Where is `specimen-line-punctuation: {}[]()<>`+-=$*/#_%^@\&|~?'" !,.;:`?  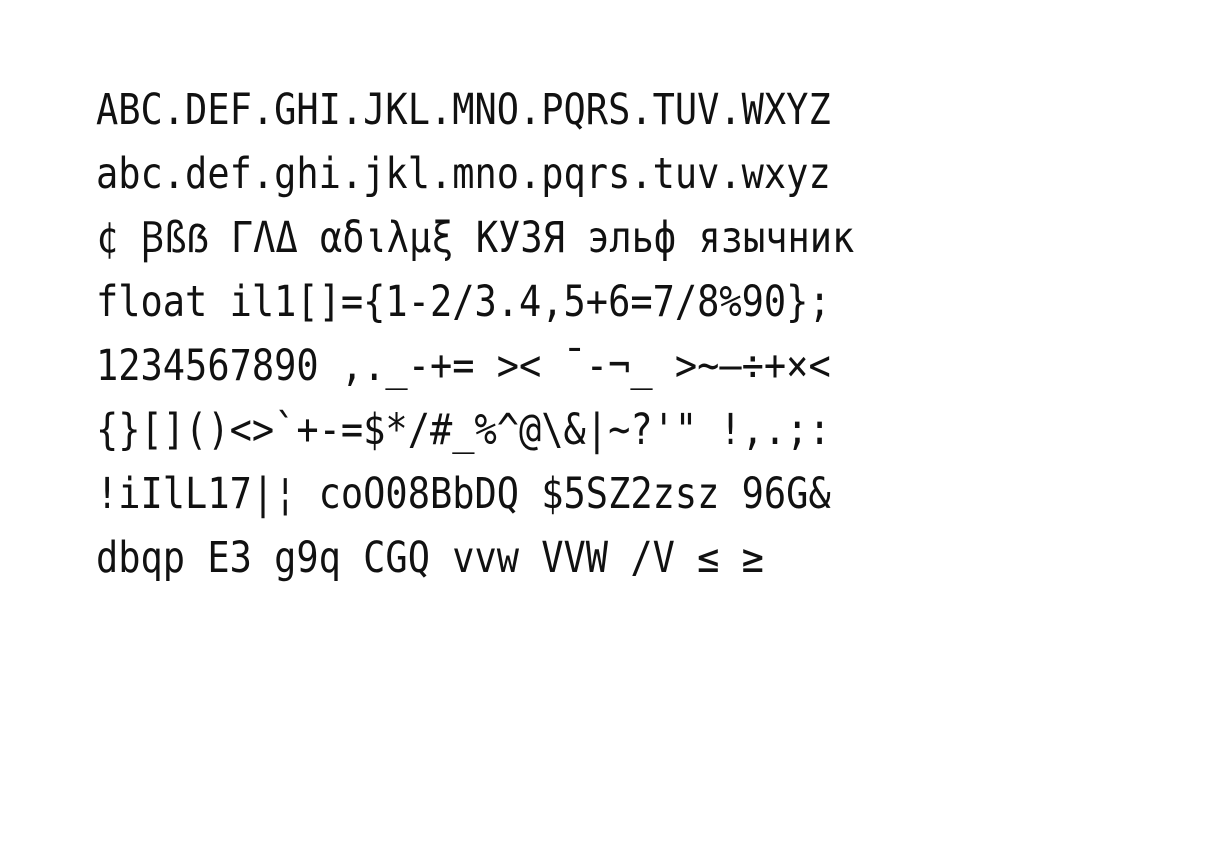 specimen-line-punctuation: {}[]()<>`+-=$*/#_%^@\&|~?'" !,.;: is located at coordinates (463, 430).